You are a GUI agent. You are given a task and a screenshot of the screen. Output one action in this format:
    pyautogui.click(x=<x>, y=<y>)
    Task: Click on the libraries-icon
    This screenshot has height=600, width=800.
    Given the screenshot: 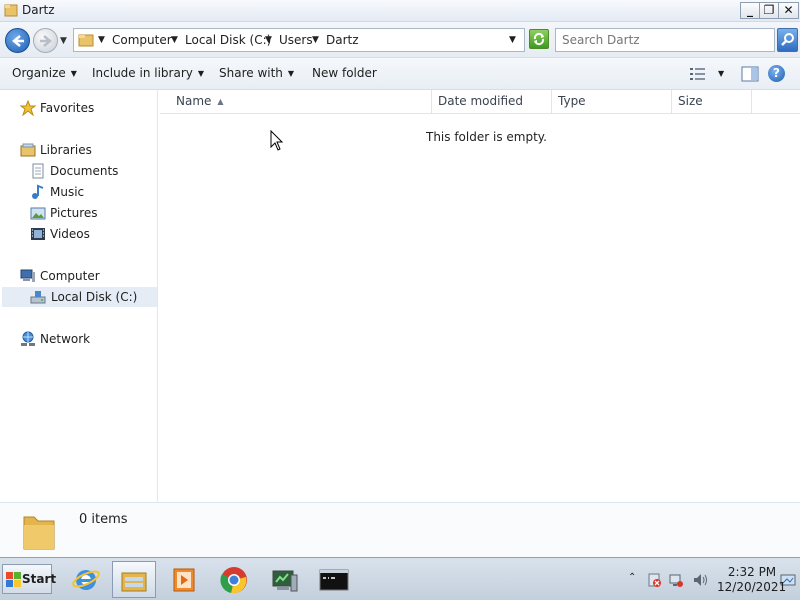 What is the action you would take?
    pyautogui.click(x=28, y=150)
    